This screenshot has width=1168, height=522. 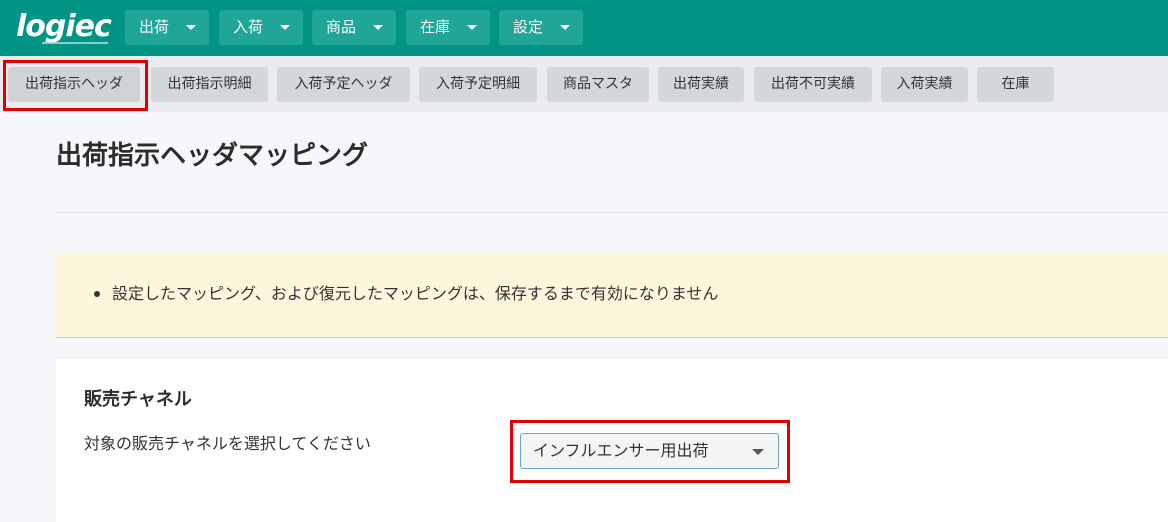 What do you see at coordinates (227, 443) in the screenshot?
I see `sales-channel-label: 対象の販売チャネルを選択してください` at bounding box center [227, 443].